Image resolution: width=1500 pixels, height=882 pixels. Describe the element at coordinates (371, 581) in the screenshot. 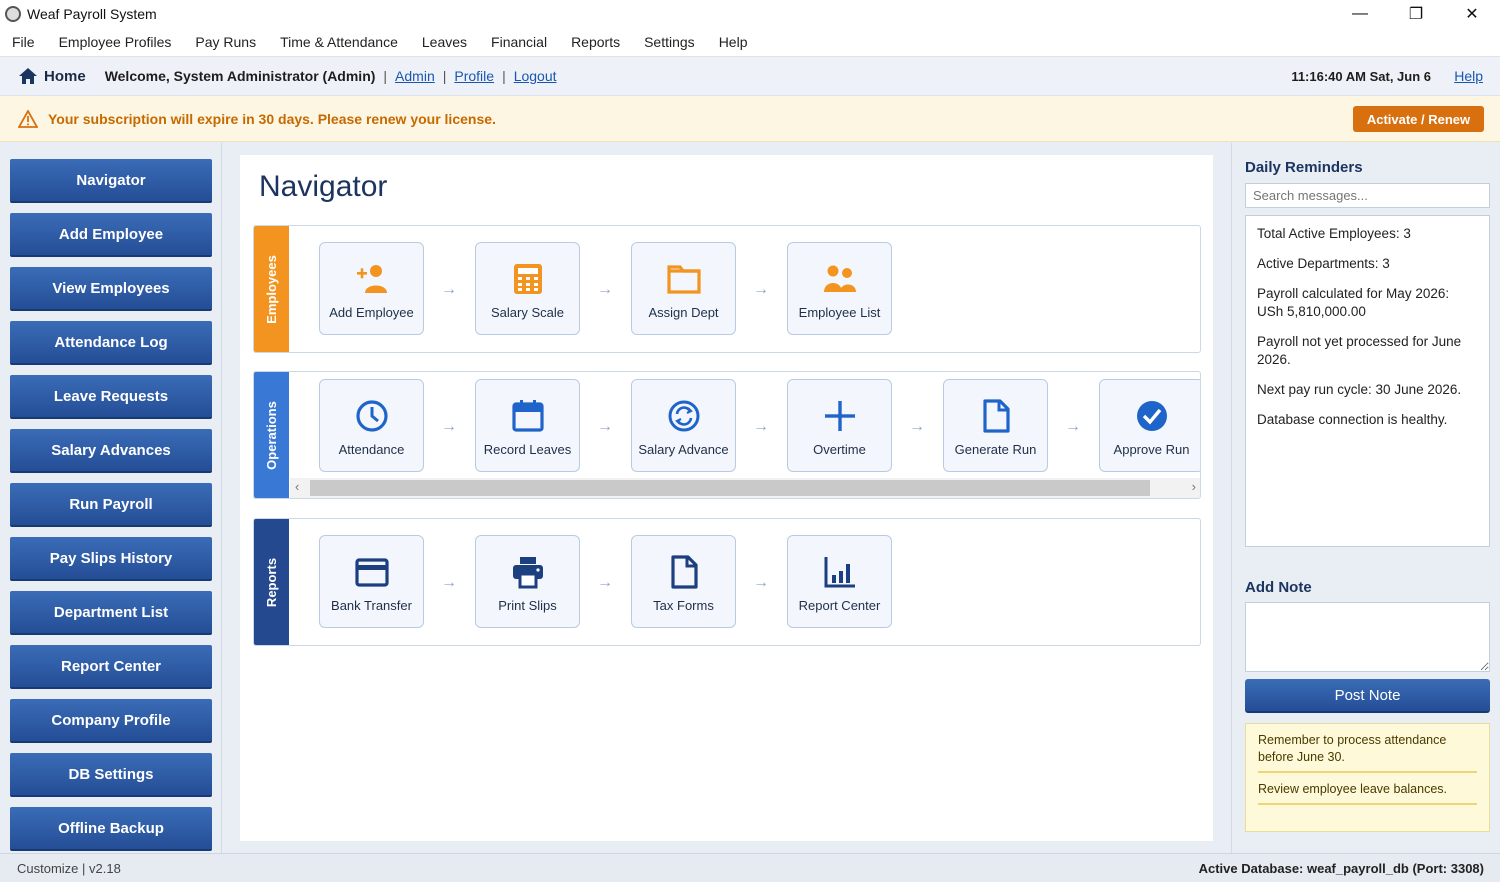

I see `tile-bank-transfer: Bank Transfer` at that location.